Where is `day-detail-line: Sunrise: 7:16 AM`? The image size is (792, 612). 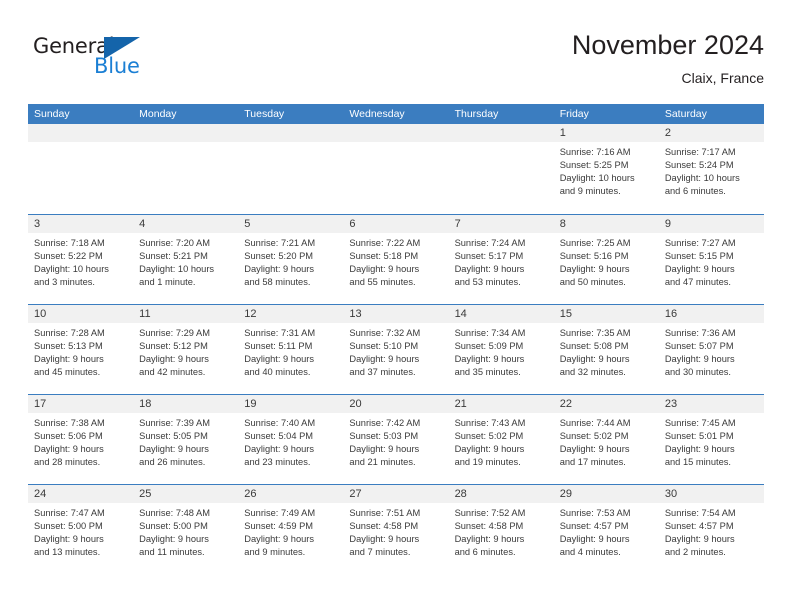
day-detail-line: Sunrise: 7:16 AM is located at coordinates (595, 152).